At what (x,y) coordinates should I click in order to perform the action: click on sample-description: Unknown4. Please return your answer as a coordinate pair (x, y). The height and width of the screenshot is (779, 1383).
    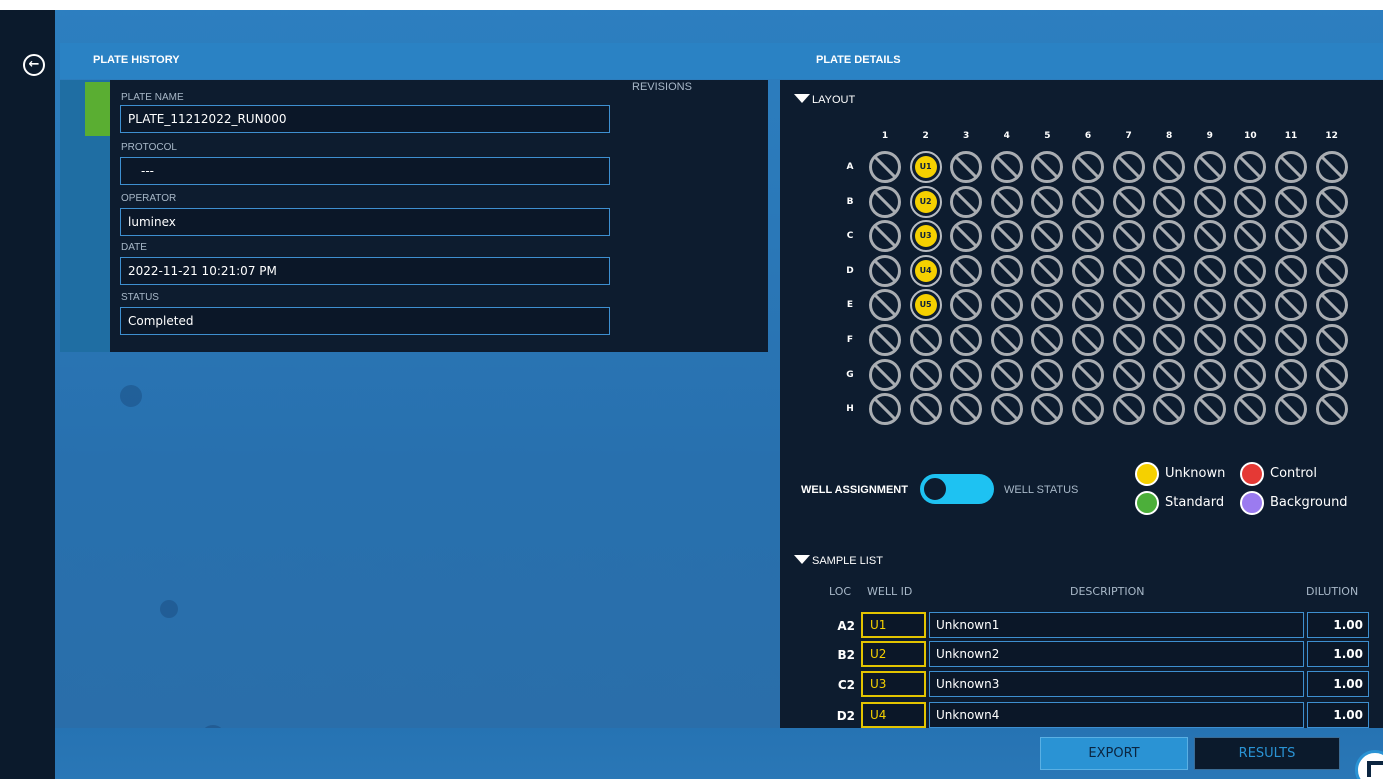
    Looking at the image, I should click on (1116, 715).